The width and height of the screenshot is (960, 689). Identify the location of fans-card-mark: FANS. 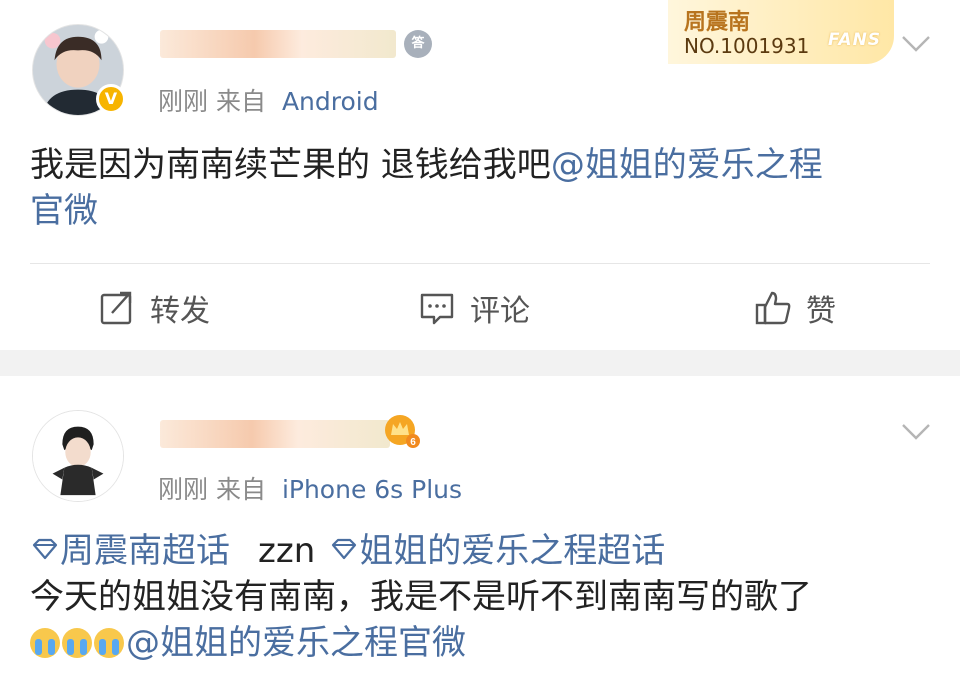
(855, 40).